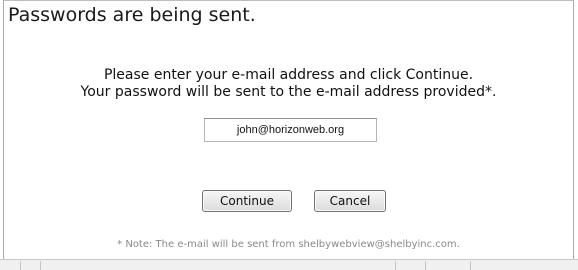 This screenshot has width=578, height=270. Describe the element at coordinates (247, 201) in the screenshot. I see `continue-button: Continue` at that location.